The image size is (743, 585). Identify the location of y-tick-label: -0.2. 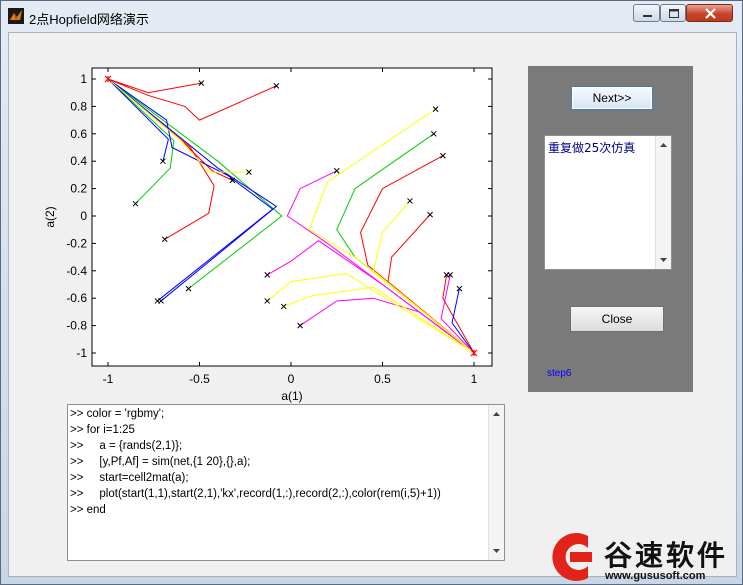
(76, 243).